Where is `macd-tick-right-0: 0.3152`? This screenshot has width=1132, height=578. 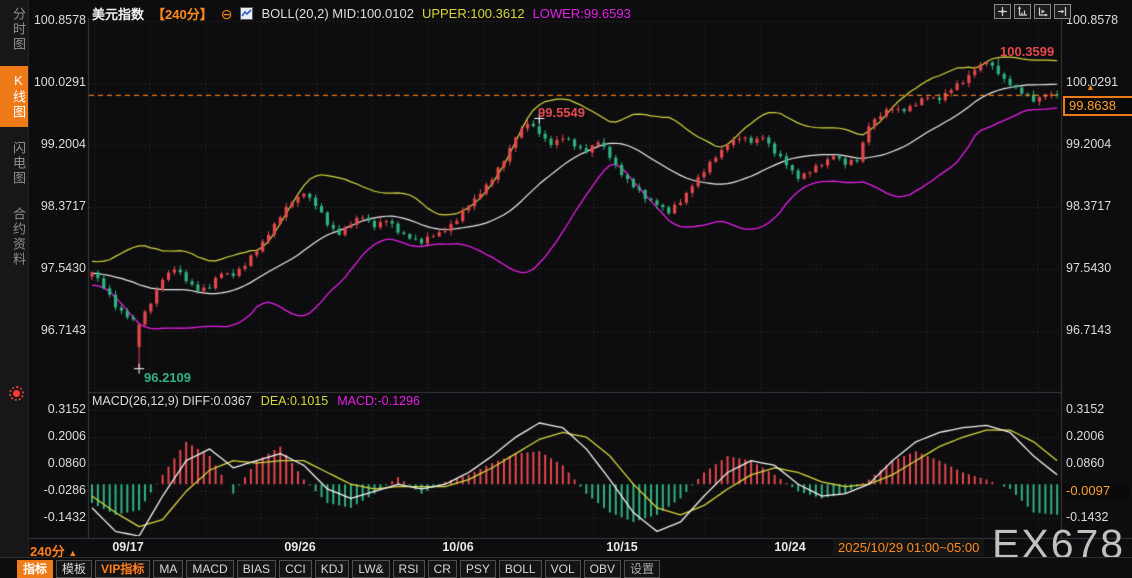 macd-tick-right-0: 0.3152 is located at coordinates (1085, 409).